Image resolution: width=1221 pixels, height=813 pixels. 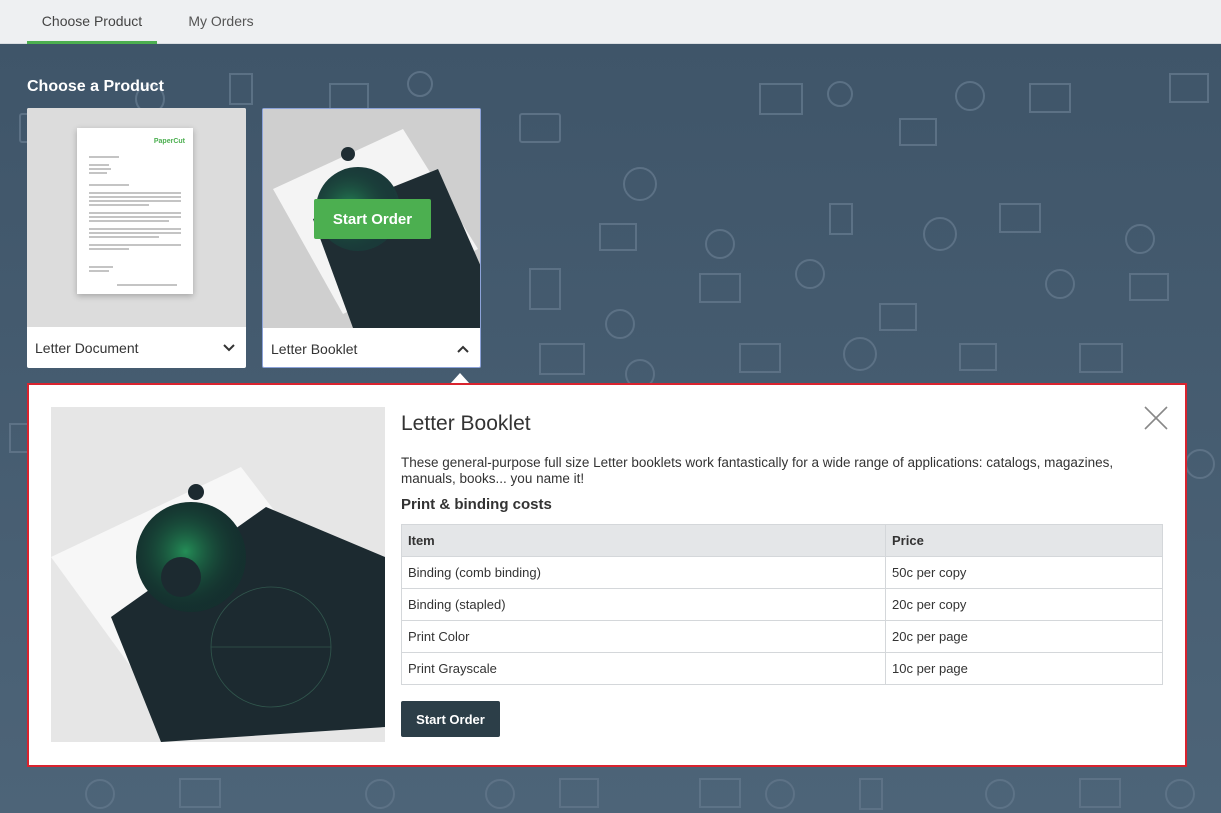 I want to click on item-cell: Print Color, so click(x=643, y=636).